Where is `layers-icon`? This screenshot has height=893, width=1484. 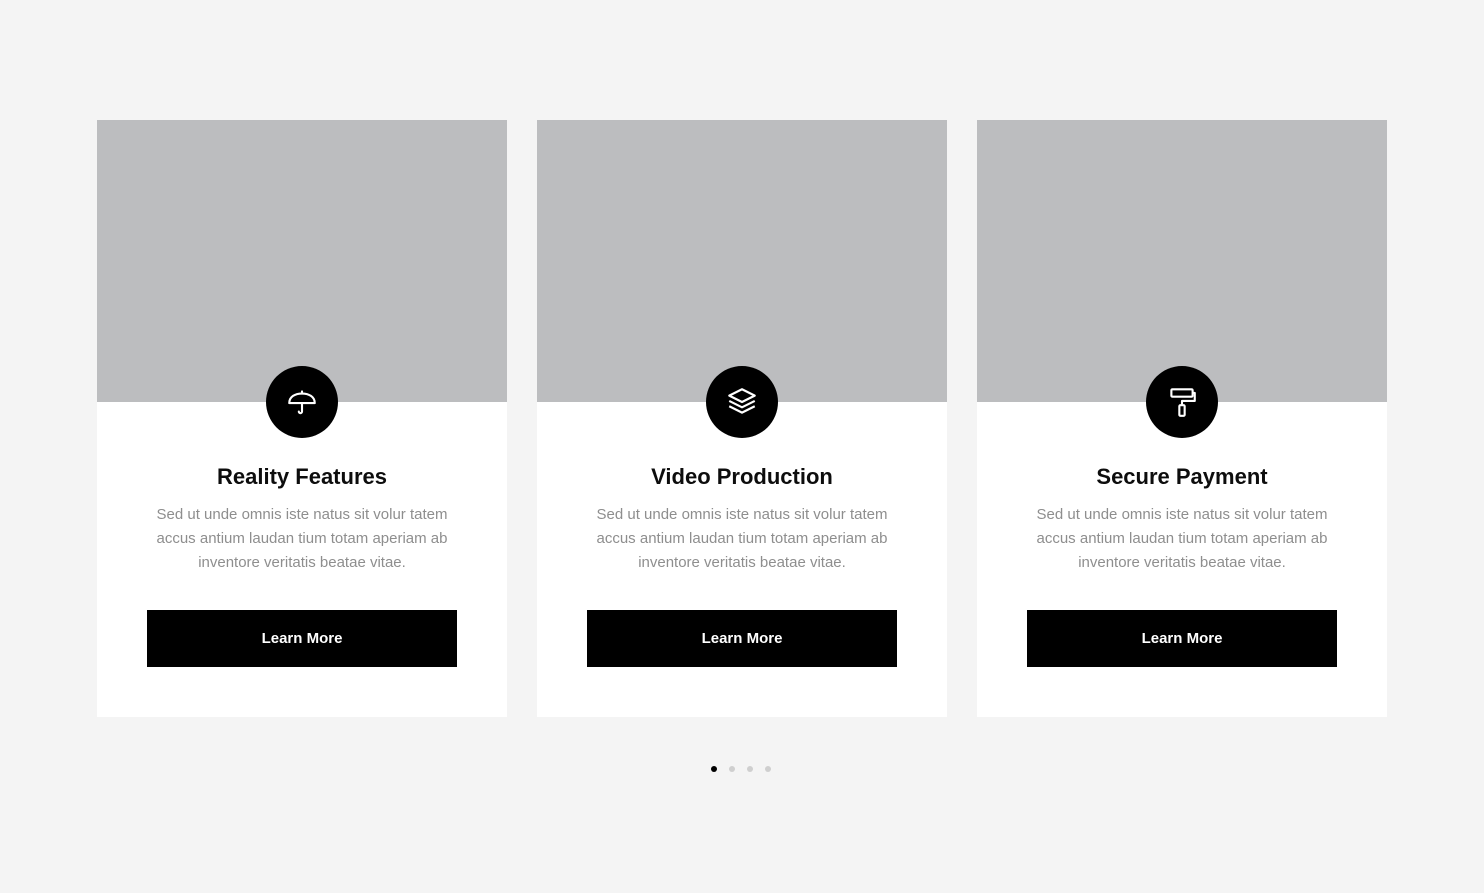
layers-icon is located at coordinates (742, 402).